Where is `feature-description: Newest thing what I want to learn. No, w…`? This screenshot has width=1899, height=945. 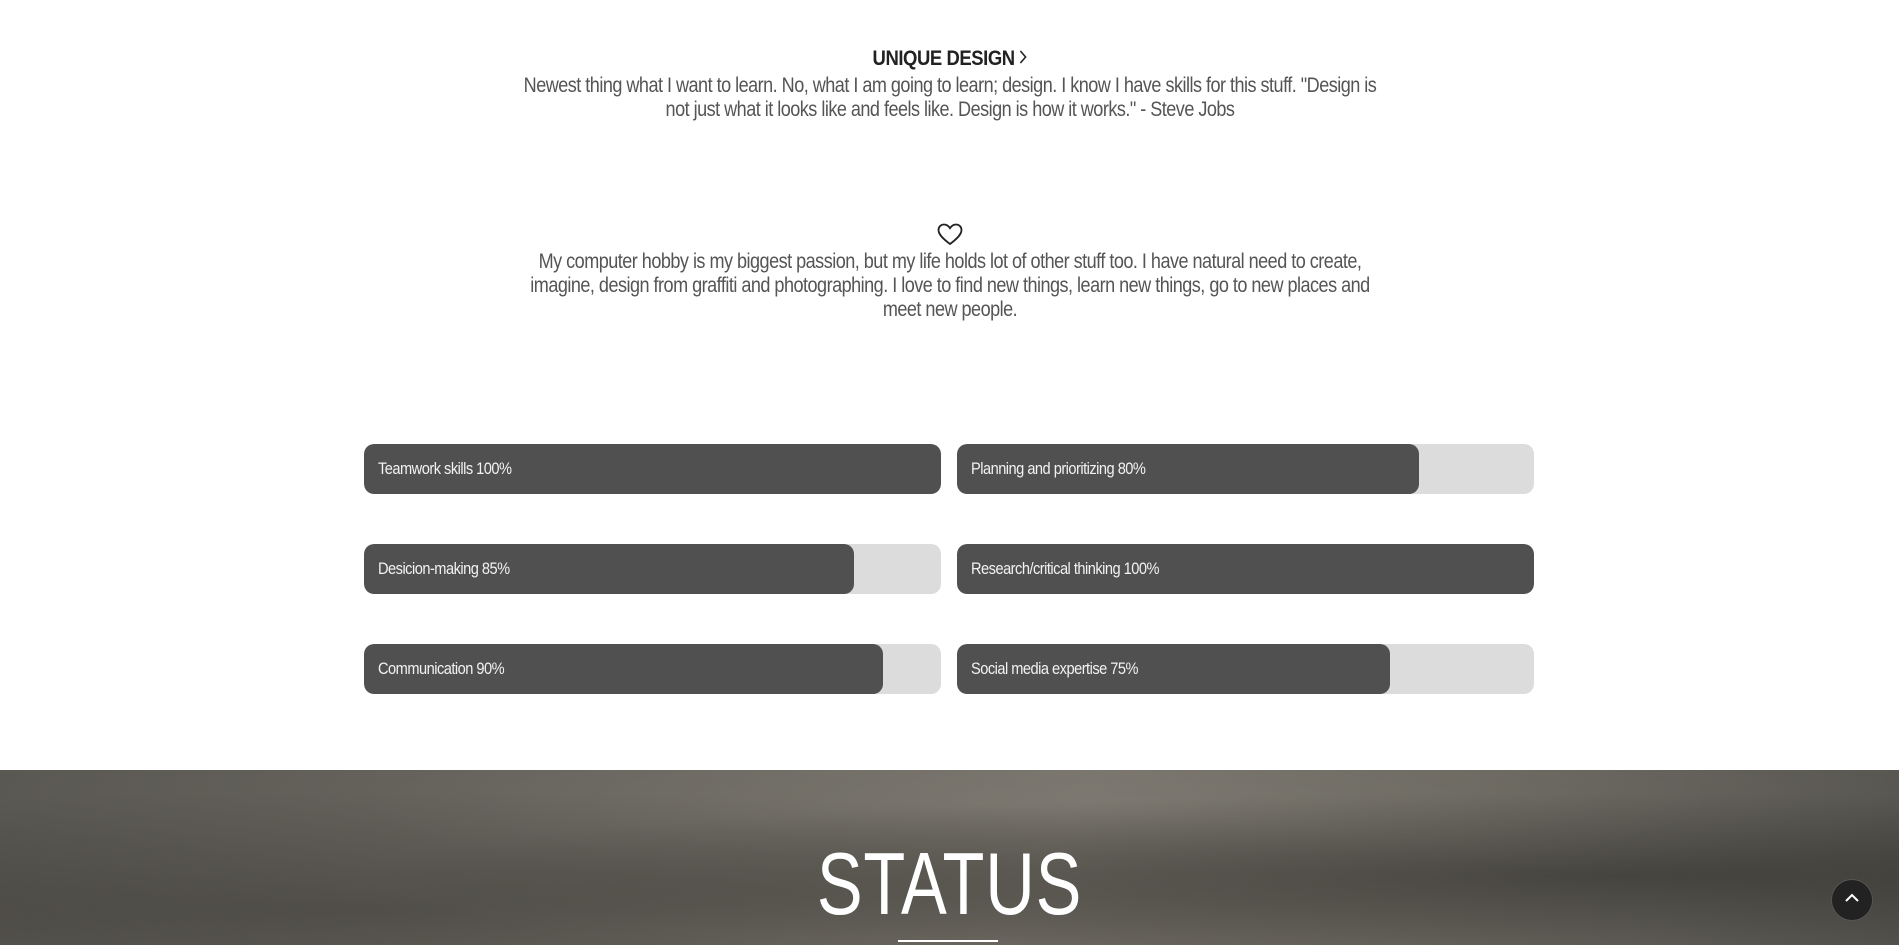 feature-description: Newest thing what I want to learn. No, w… is located at coordinates (949, 97).